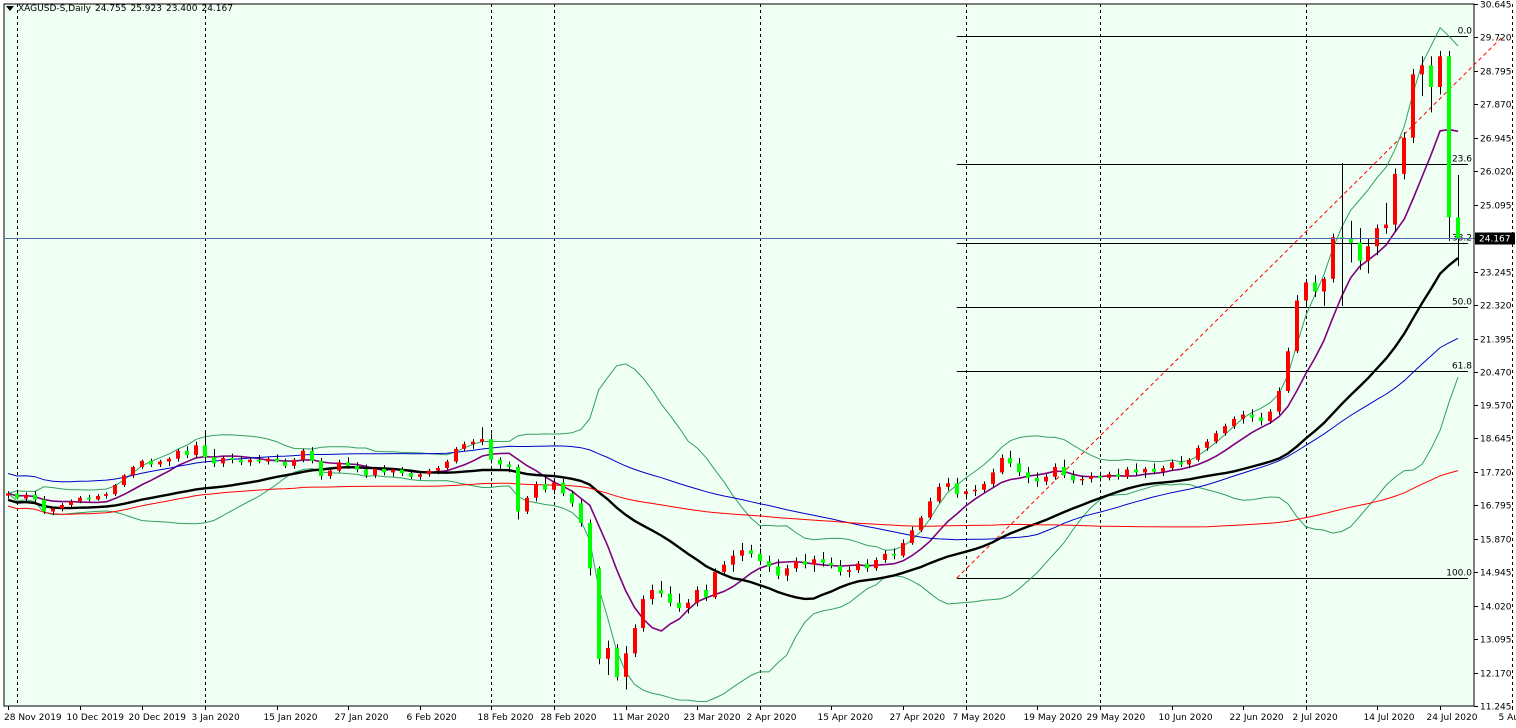  I want to click on chart-menu-icon, so click(10, 8).